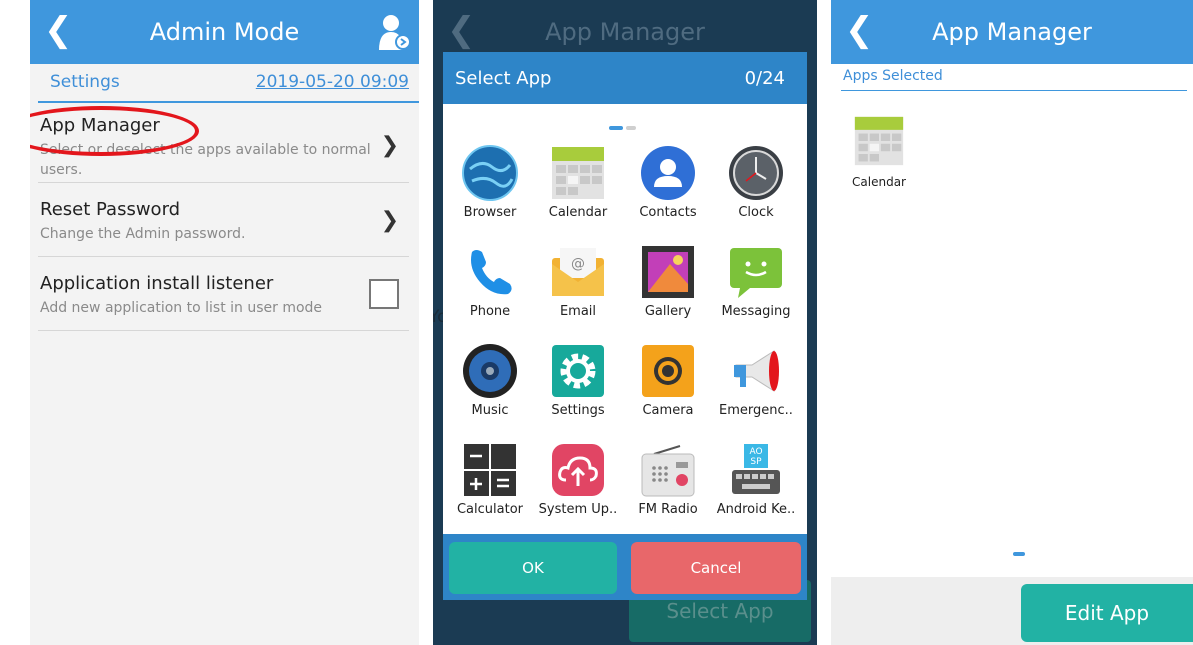 This screenshot has width=1193, height=645. I want to click on email-icon: @, so click(578, 272).